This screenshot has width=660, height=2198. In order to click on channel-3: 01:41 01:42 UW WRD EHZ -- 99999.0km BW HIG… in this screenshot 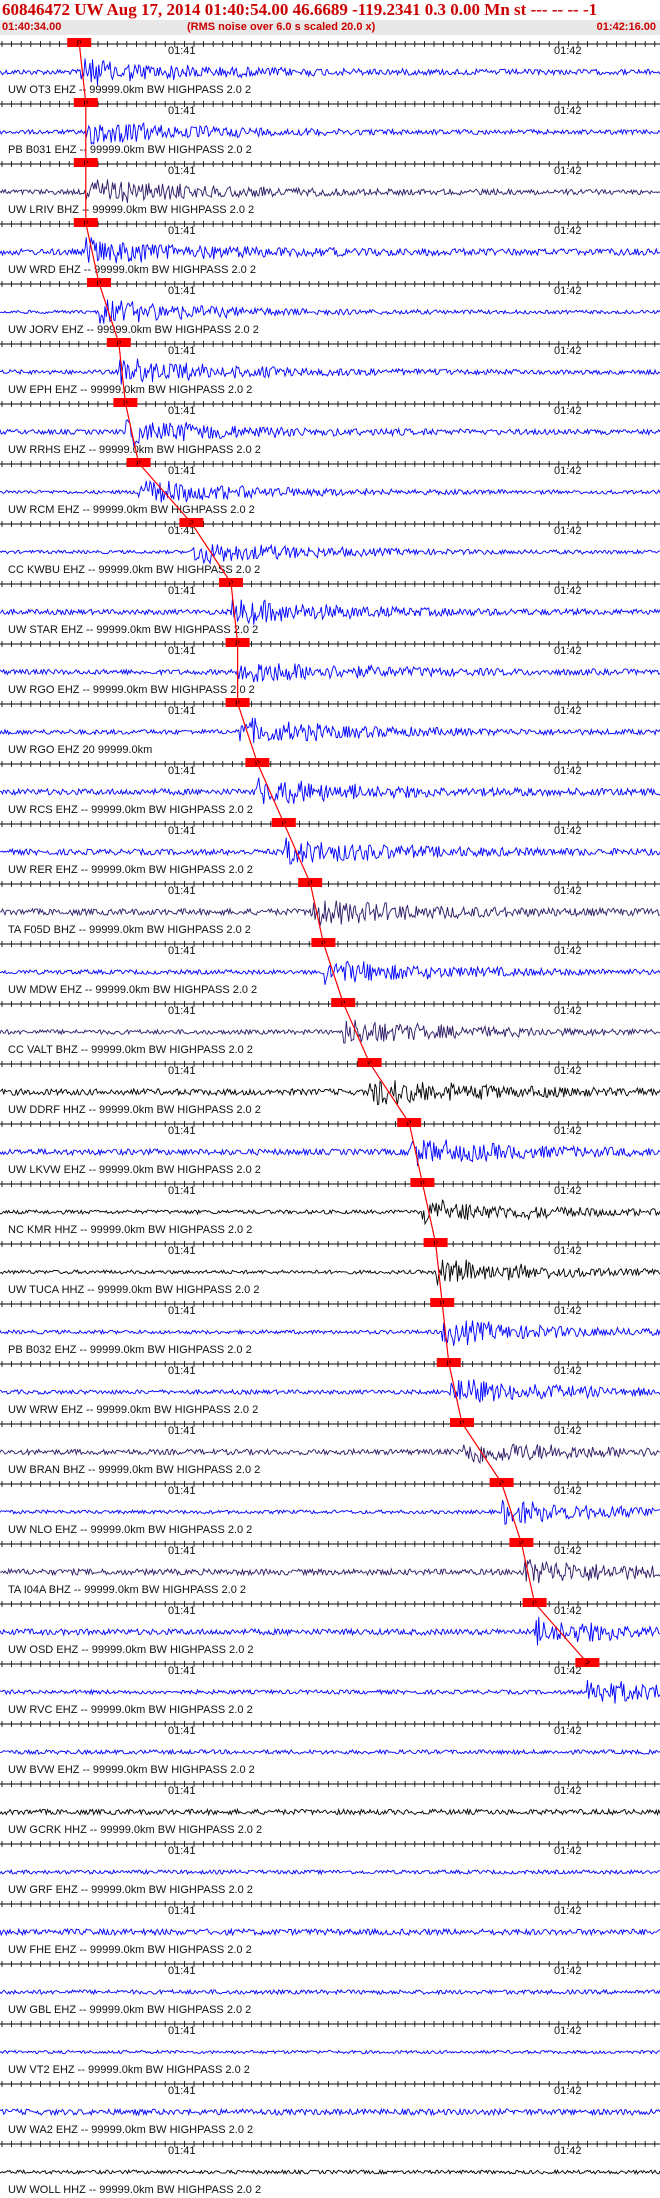, I will do `click(330, 247)`.